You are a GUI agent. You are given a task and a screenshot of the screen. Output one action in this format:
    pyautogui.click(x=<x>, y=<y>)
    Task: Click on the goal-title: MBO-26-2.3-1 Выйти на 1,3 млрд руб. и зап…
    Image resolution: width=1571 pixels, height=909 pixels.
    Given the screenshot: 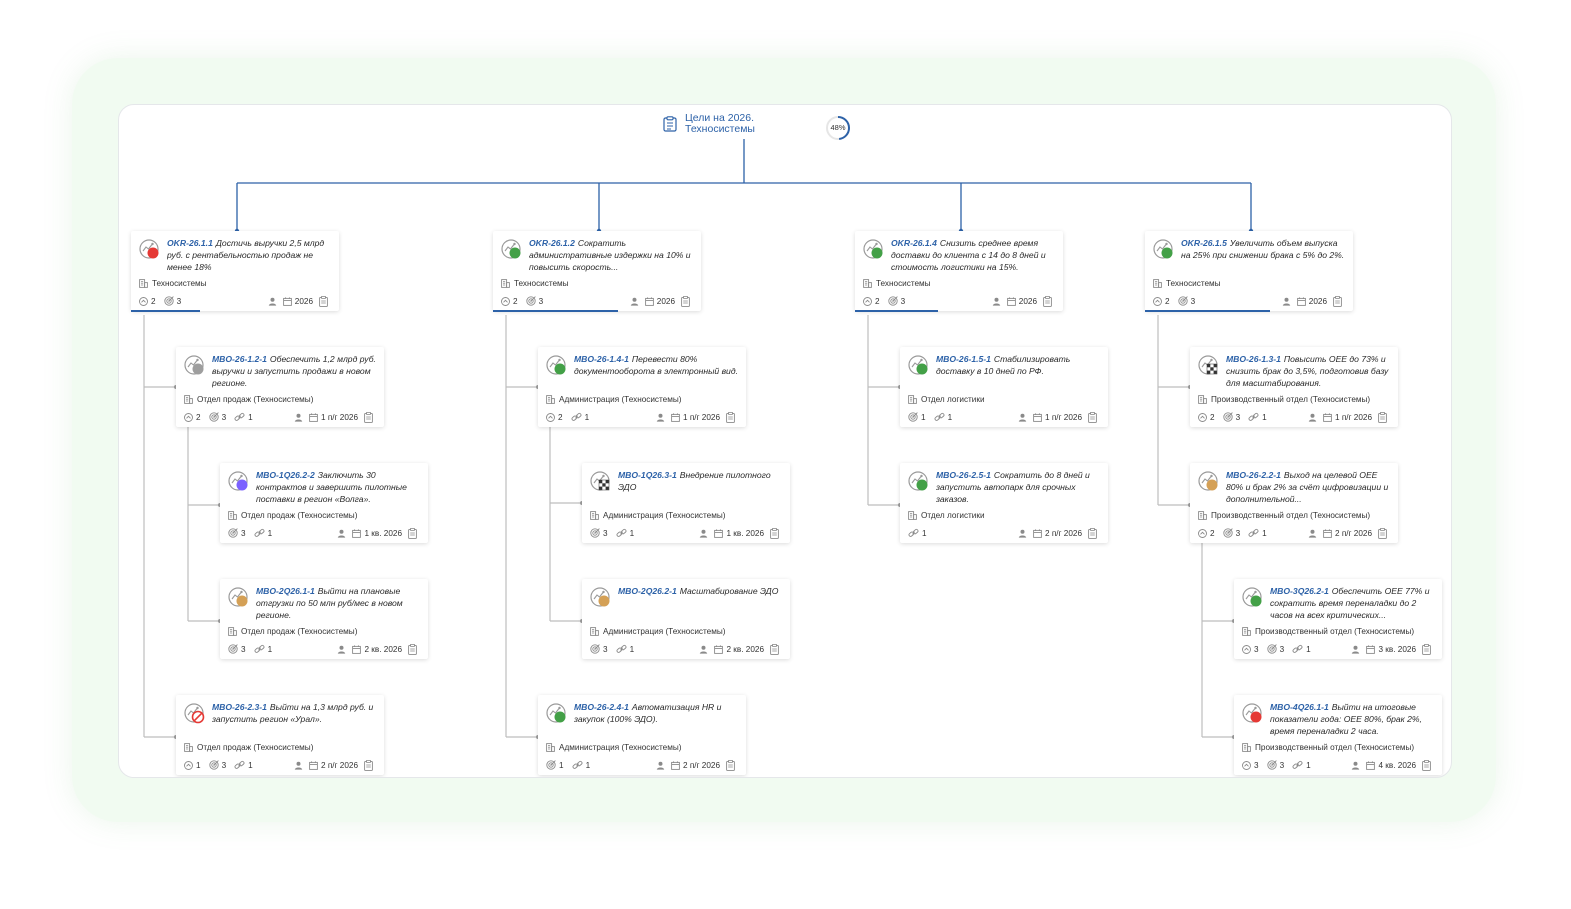 What is the action you would take?
    pyautogui.click(x=294, y=719)
    